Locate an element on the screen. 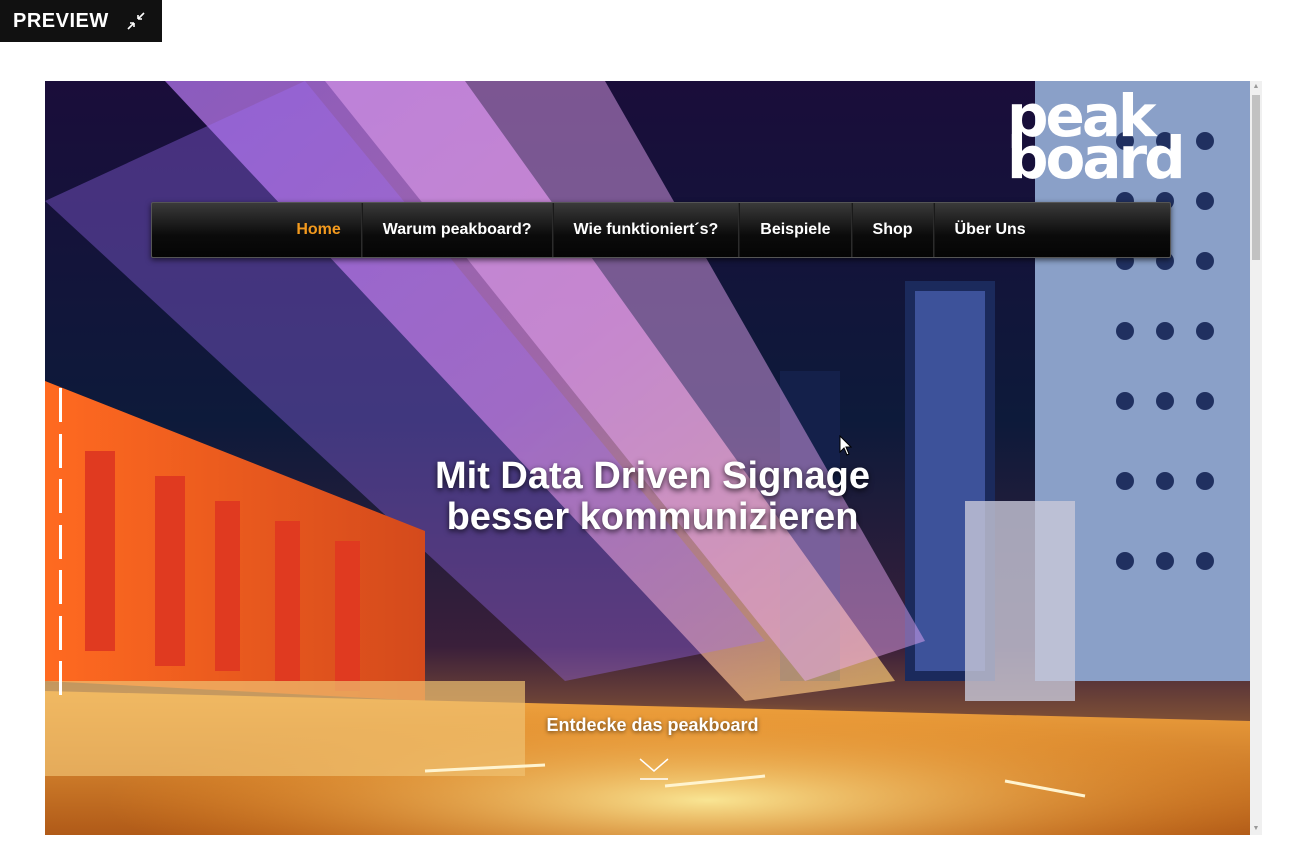 Image resolution: width=1291 pixels, height=864 pixels. peakboard-logo: peak board is located at coordinates (1096, 139).